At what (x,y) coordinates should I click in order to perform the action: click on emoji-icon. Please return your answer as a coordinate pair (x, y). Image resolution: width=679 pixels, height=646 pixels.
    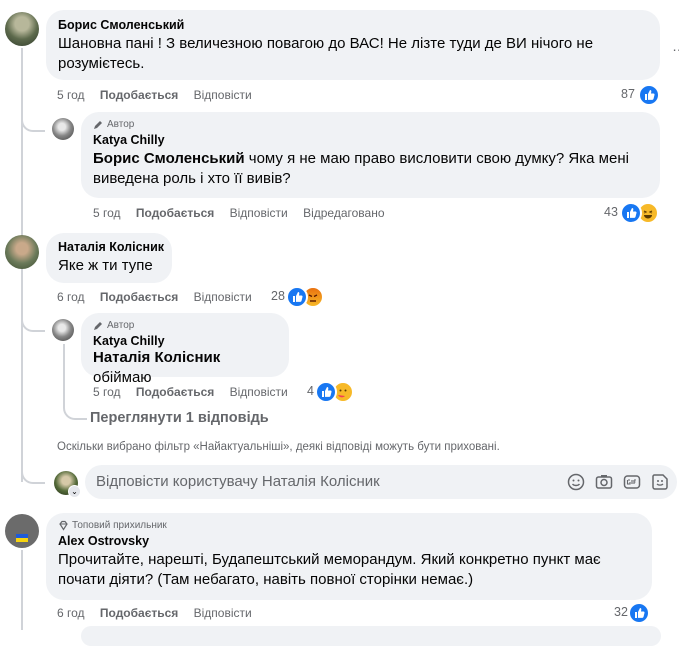
    Looking at the image, I should click on (576, 482).